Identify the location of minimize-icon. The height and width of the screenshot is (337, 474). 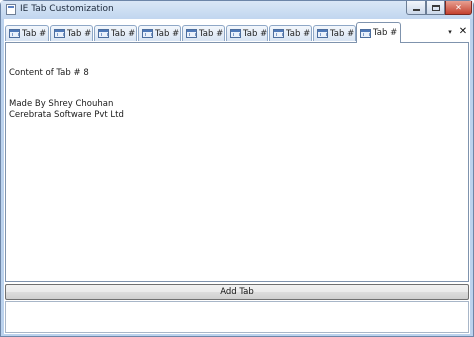
(416, 9).